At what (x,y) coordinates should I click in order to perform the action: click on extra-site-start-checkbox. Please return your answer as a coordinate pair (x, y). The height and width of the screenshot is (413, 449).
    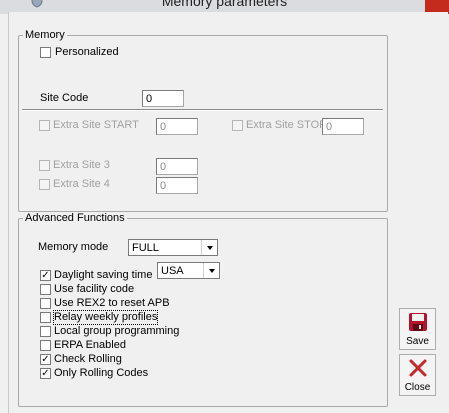
    Looking at the image, I should click on (44, 125).